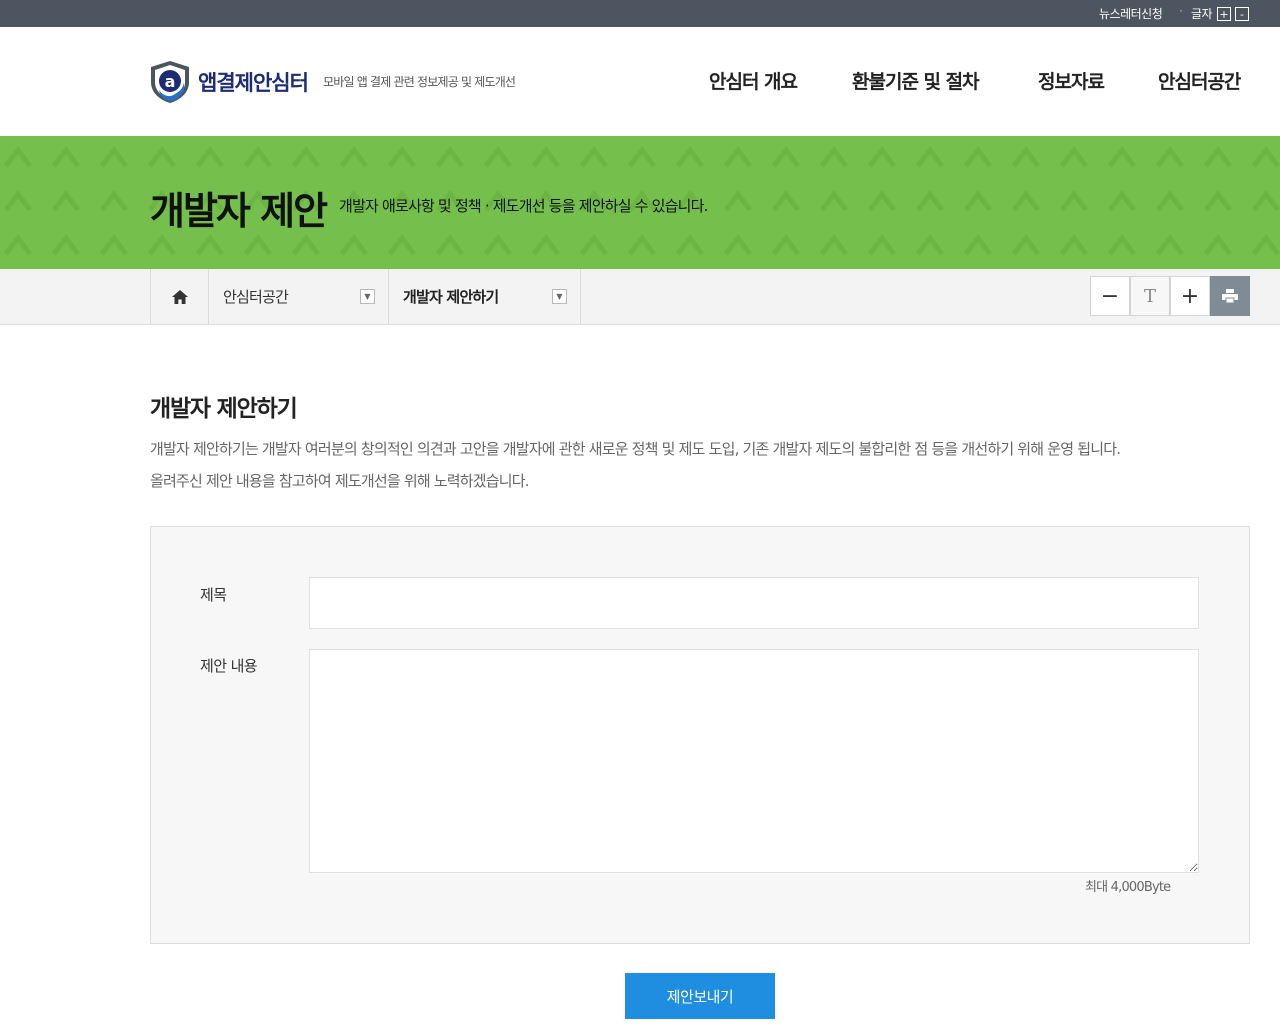 This screenshot has width=1280, height=1024. What do you see at coordinates (640, 13) in the screenshot?
I see `top-utility-bar: 뉴스레터신청 · 글자 + -` at bounding box center [640, 13].